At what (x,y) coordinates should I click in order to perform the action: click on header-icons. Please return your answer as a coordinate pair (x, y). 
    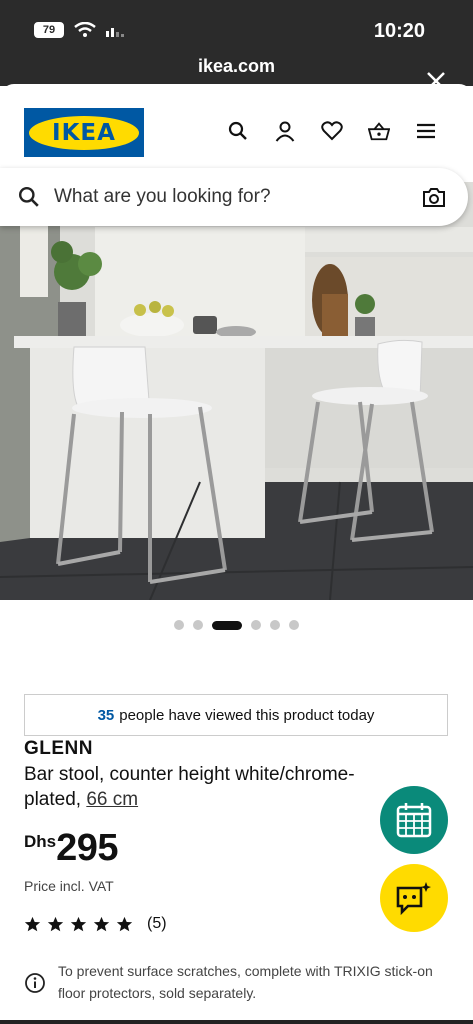
    Looking at the image, I should click on (332, 131).